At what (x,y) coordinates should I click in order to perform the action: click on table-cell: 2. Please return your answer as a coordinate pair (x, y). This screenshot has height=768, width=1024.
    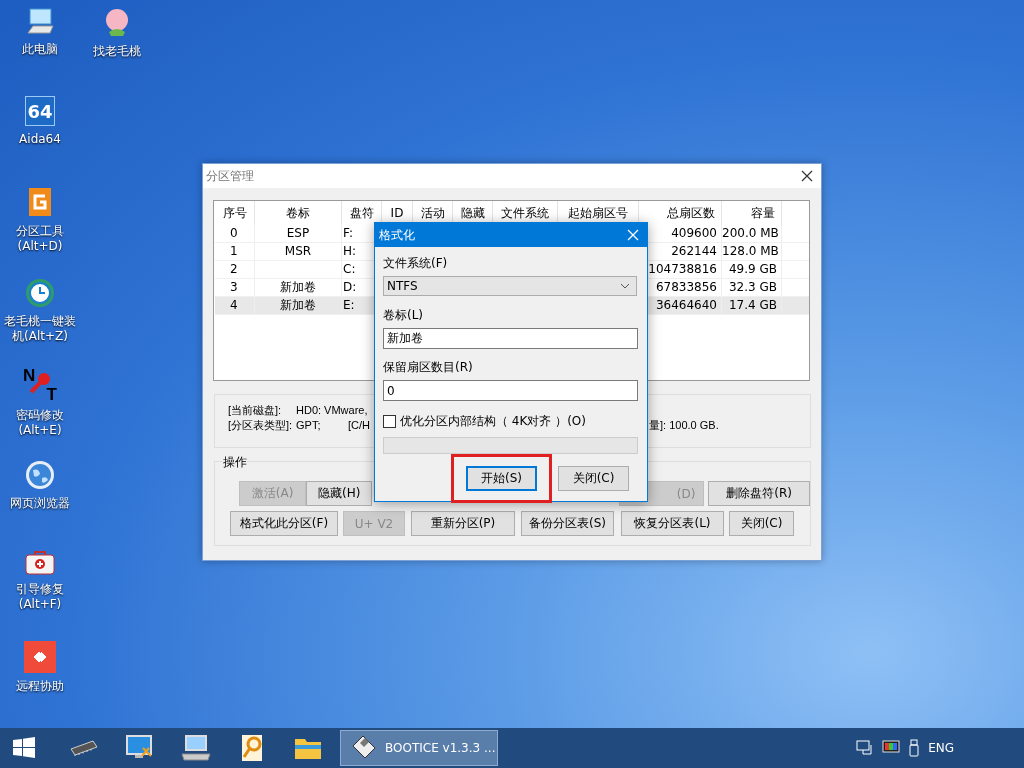
    Looking at the image, I should click on (234, 269).